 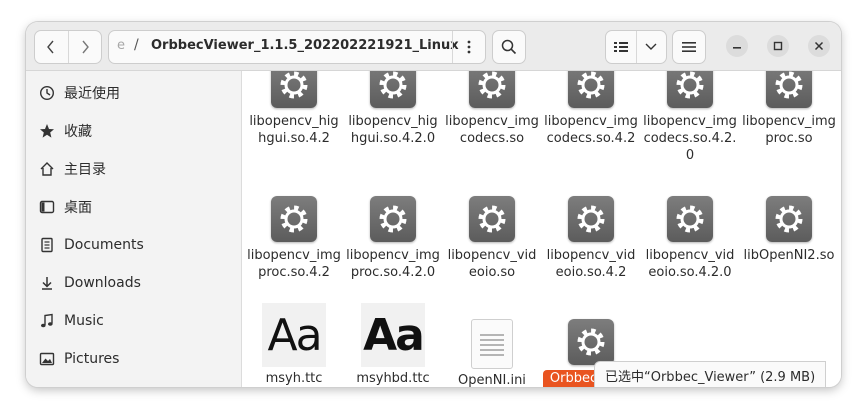 I want to click on file-item: libopencv_imgcodecs.so.4.2, so click(x=591, y=109).